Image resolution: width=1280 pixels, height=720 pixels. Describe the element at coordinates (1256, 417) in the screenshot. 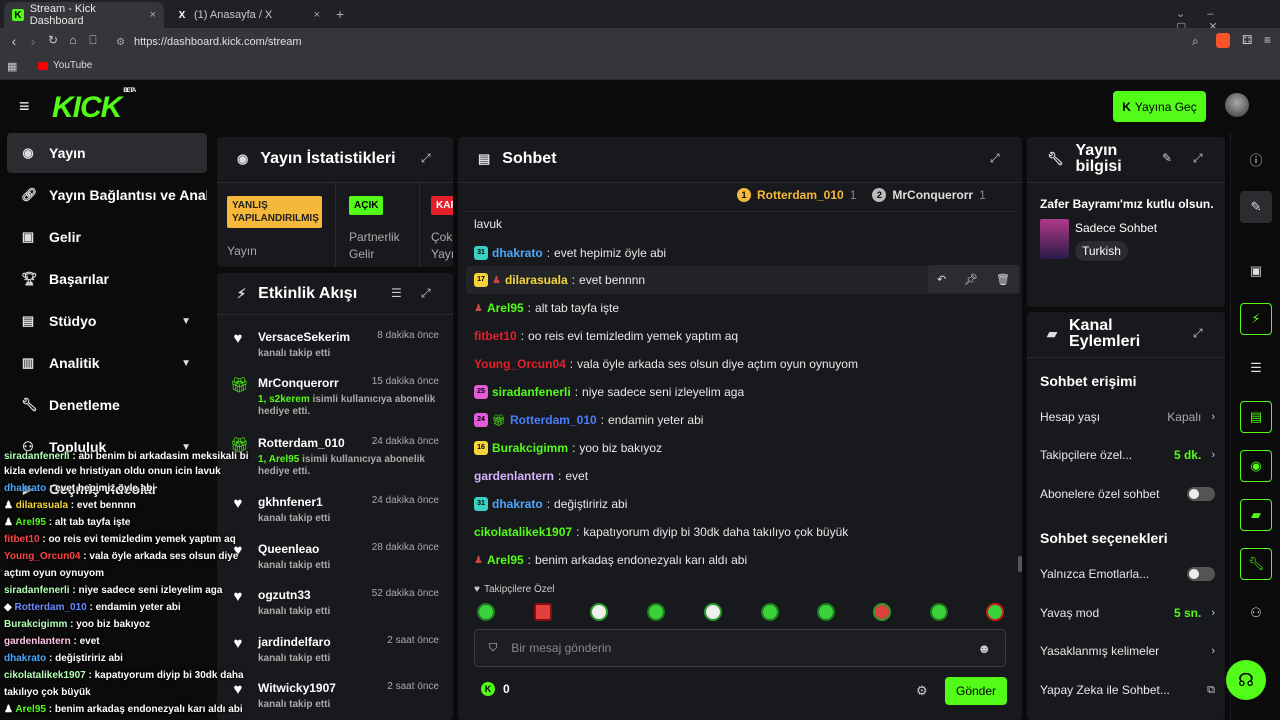

I see `chat-icon: ▤` at that location.